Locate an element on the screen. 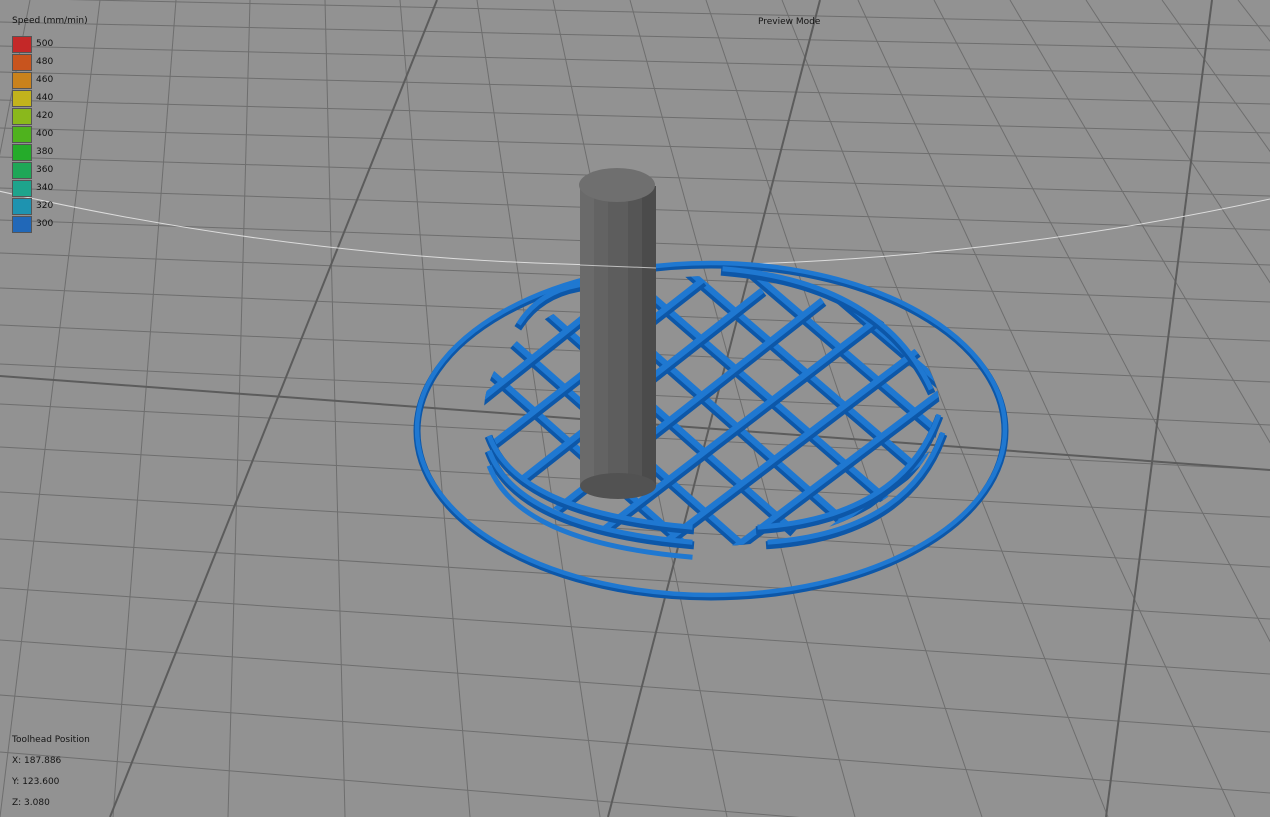 The width and height of the screenshot is (1270, 817). legend-speed-label: 480 is located at coordinates (45, 62).